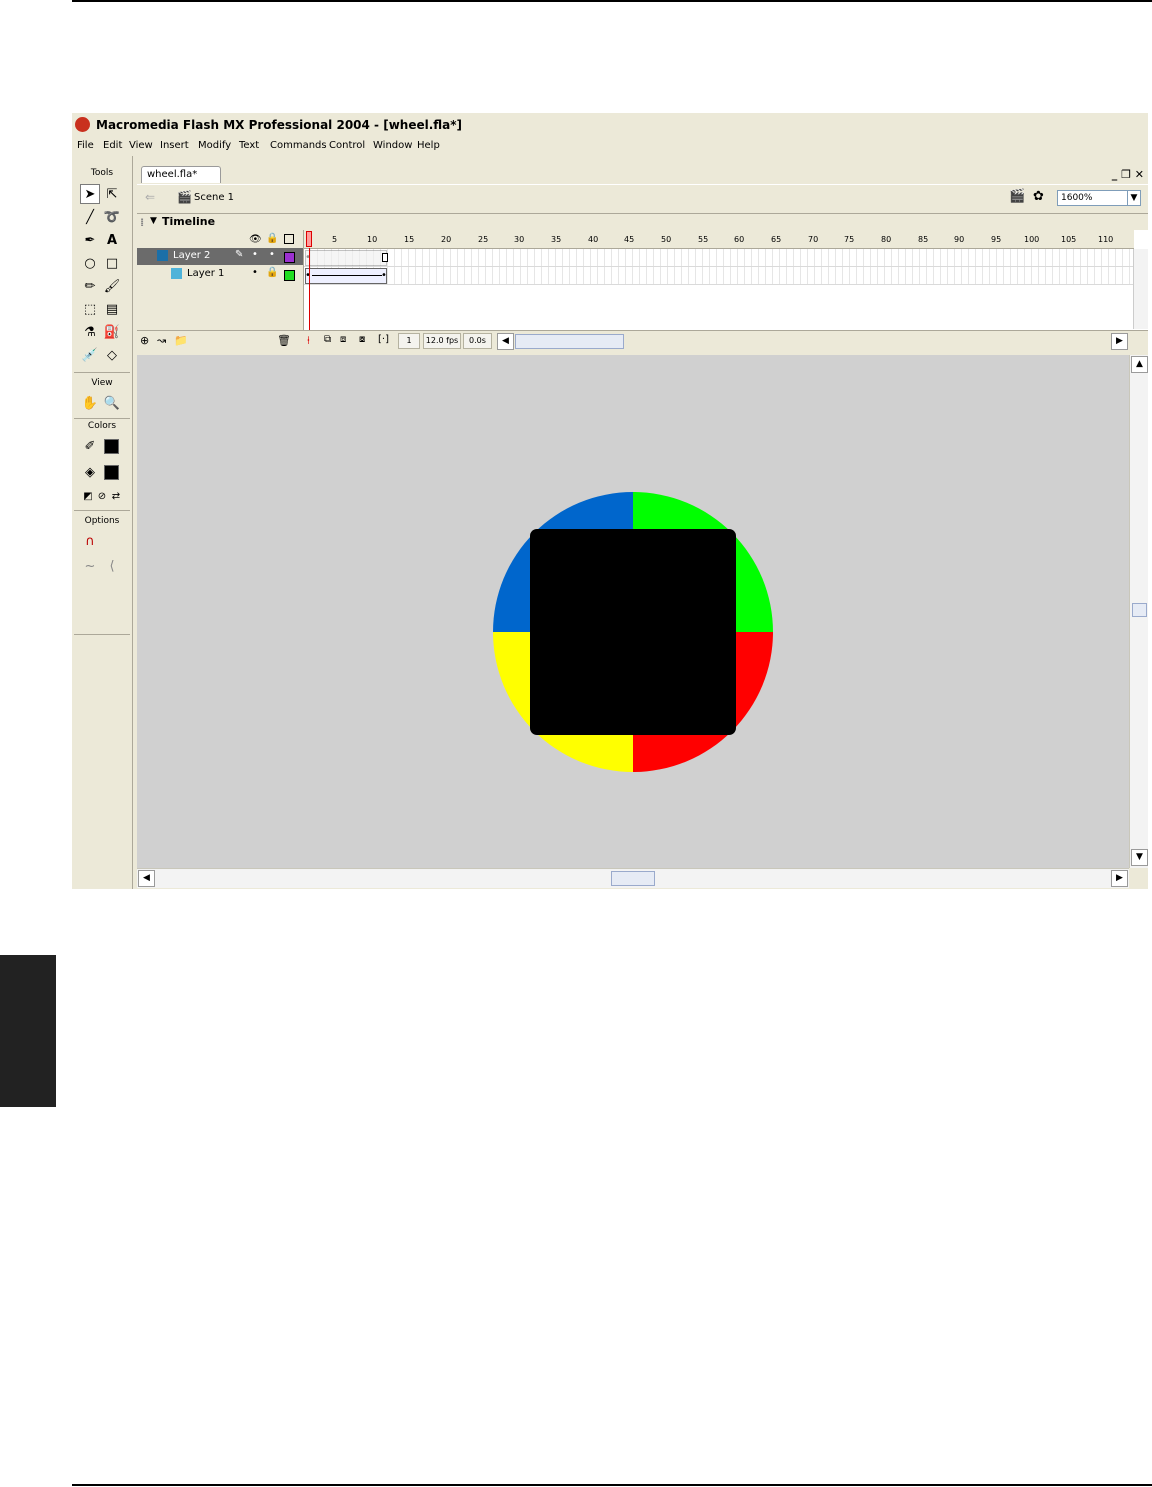 The height and width of the screenshot is (1487, 1152). Describe the element at coordinates (249, 145) in the screenshot. I see `menu-text: Text` at that location.